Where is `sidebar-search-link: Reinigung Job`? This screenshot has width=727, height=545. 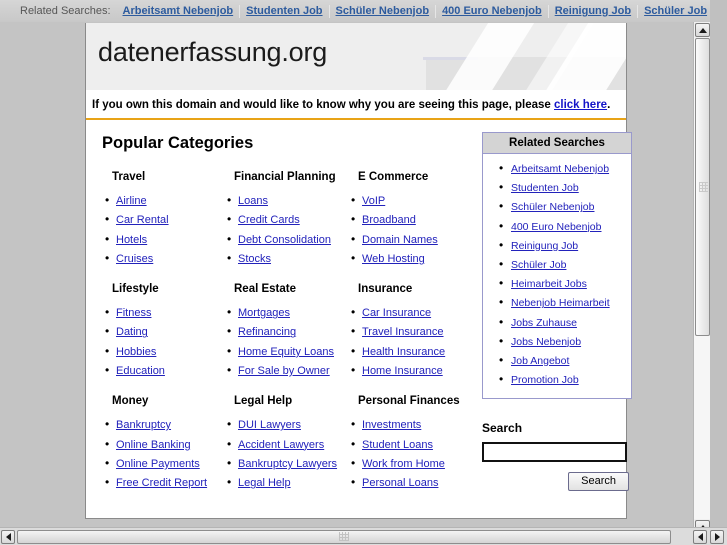
sidebar-search-link: Reinigung Job is located at coordinates (544, 246).